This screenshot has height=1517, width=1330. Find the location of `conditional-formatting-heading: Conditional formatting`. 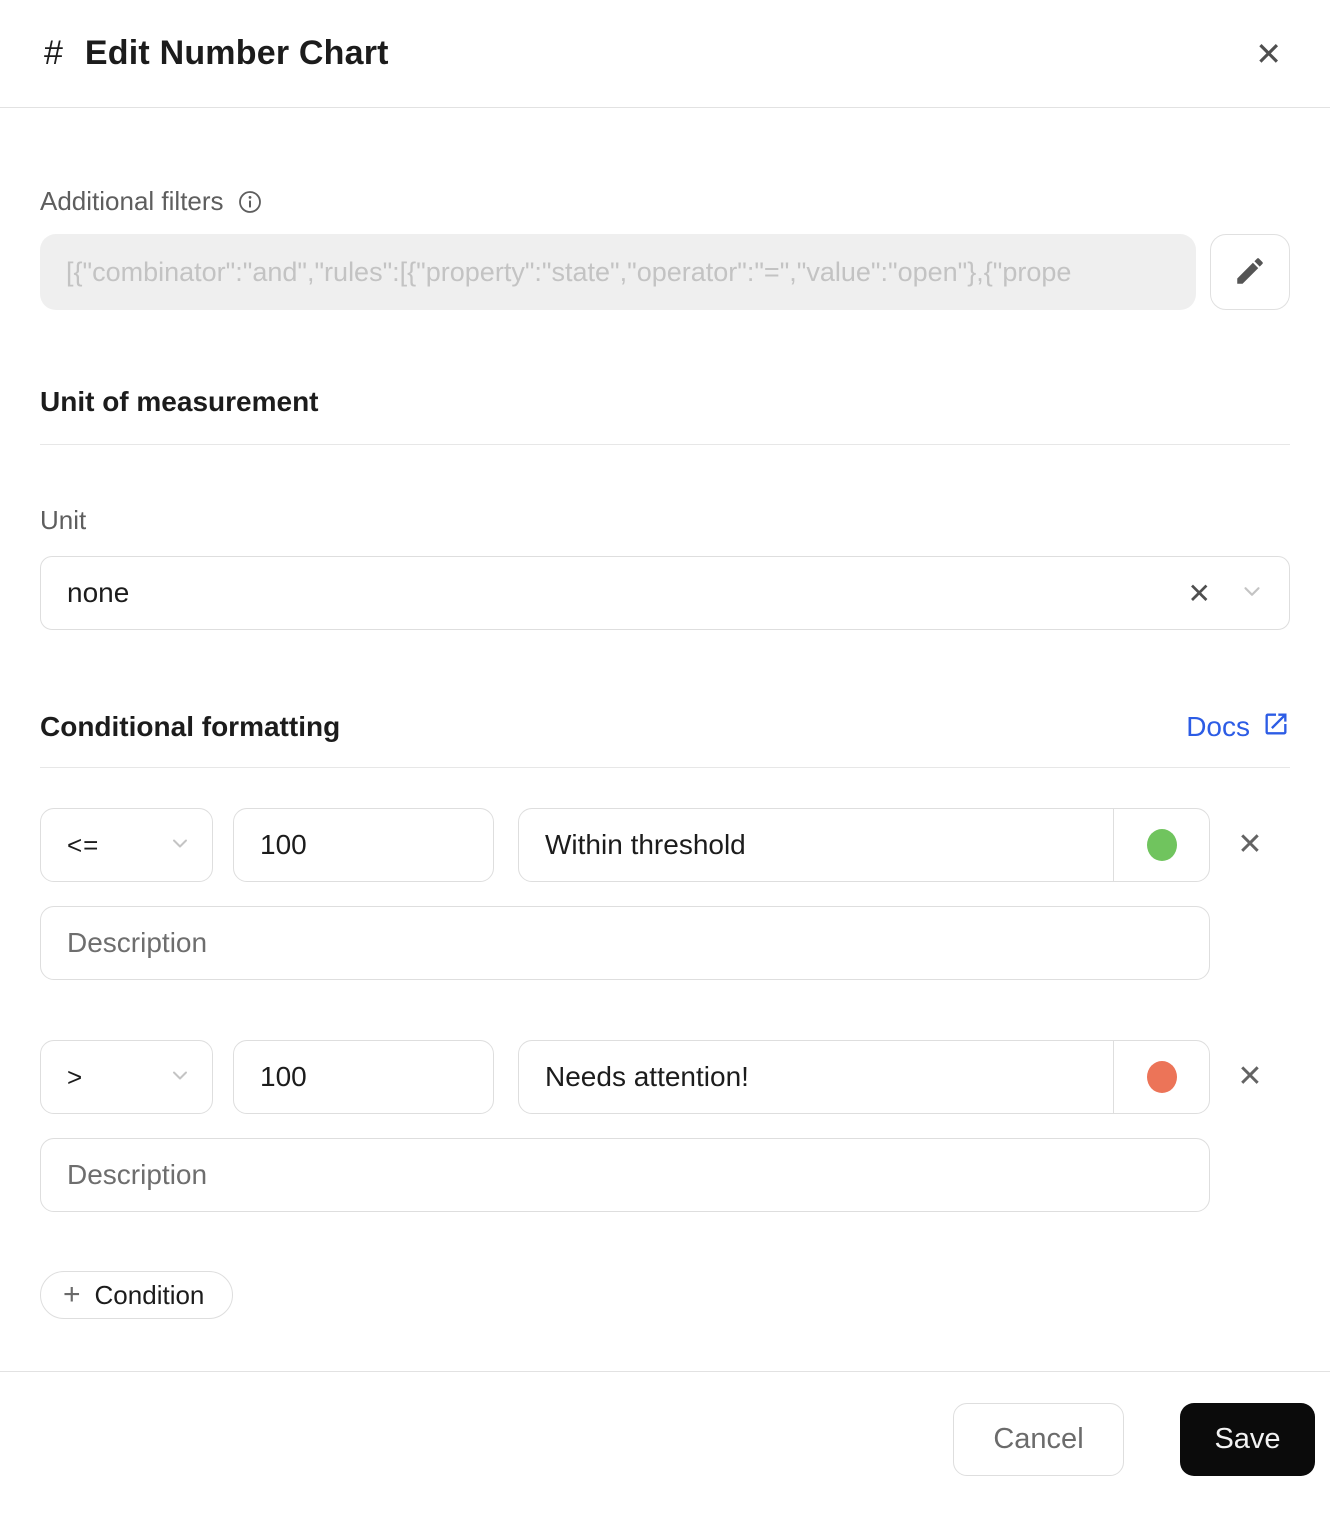

conditional-formatting-heading: Conditional formatting is located at coordinates (190, 726).